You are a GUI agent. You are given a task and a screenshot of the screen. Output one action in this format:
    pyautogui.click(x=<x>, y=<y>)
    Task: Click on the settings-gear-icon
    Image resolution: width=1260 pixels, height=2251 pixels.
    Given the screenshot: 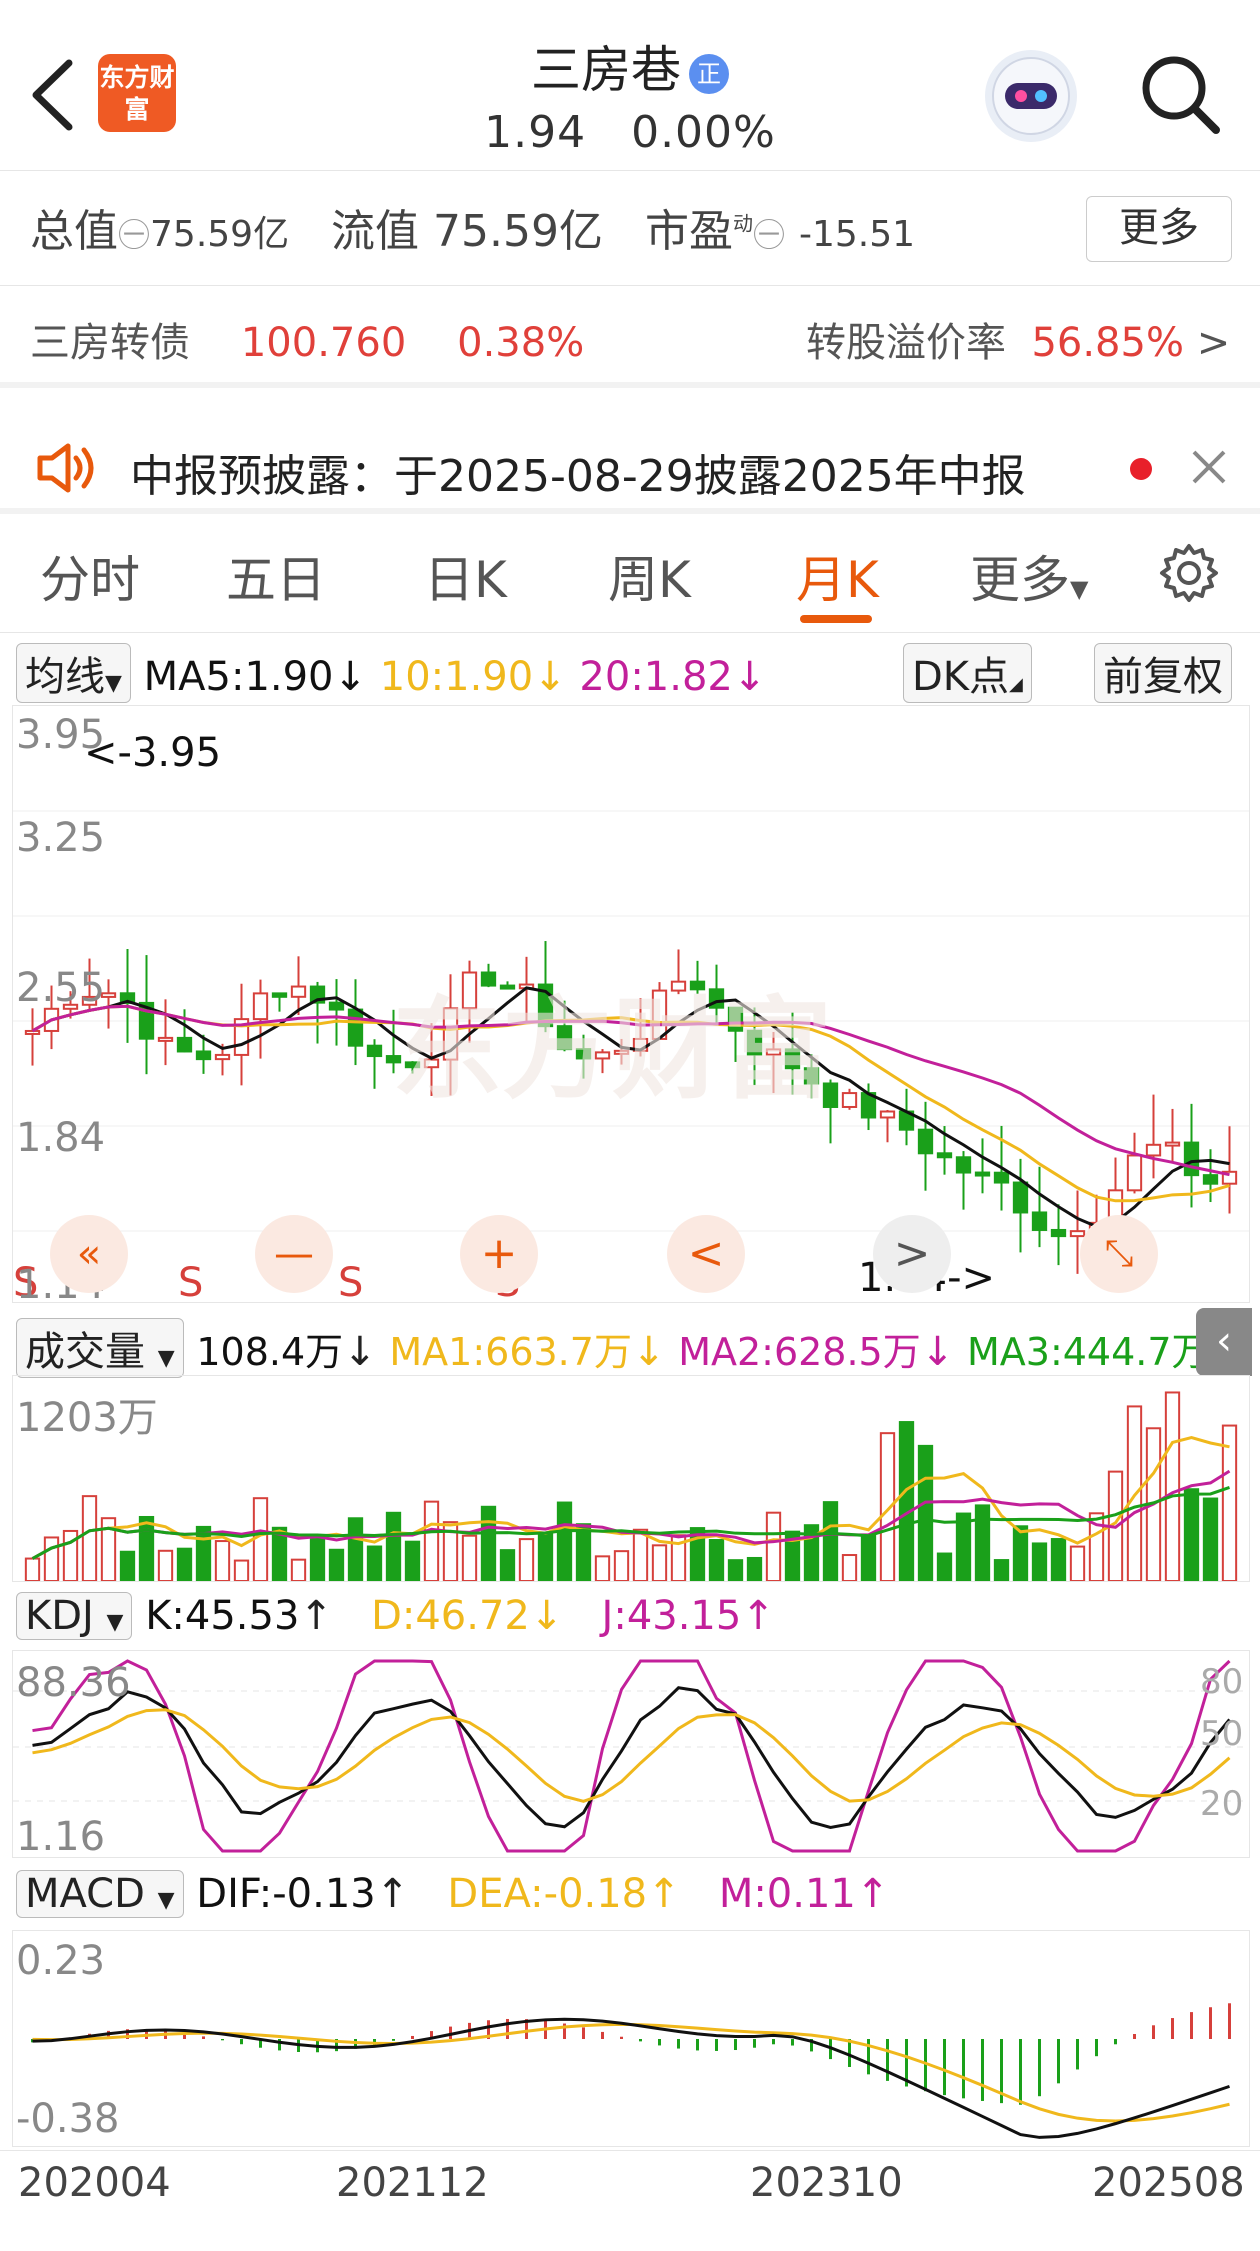 What is the action you would take?
    pyautogui.click(x=1189, y=573)
    